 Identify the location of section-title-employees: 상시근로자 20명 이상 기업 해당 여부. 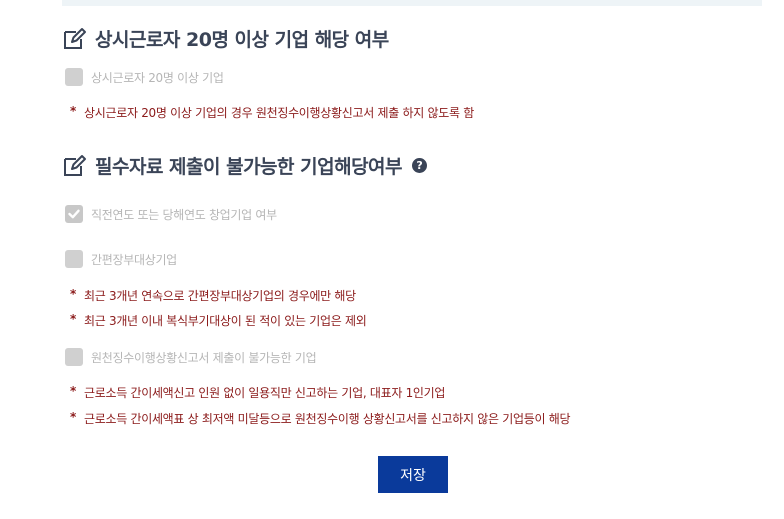
(225, 38).